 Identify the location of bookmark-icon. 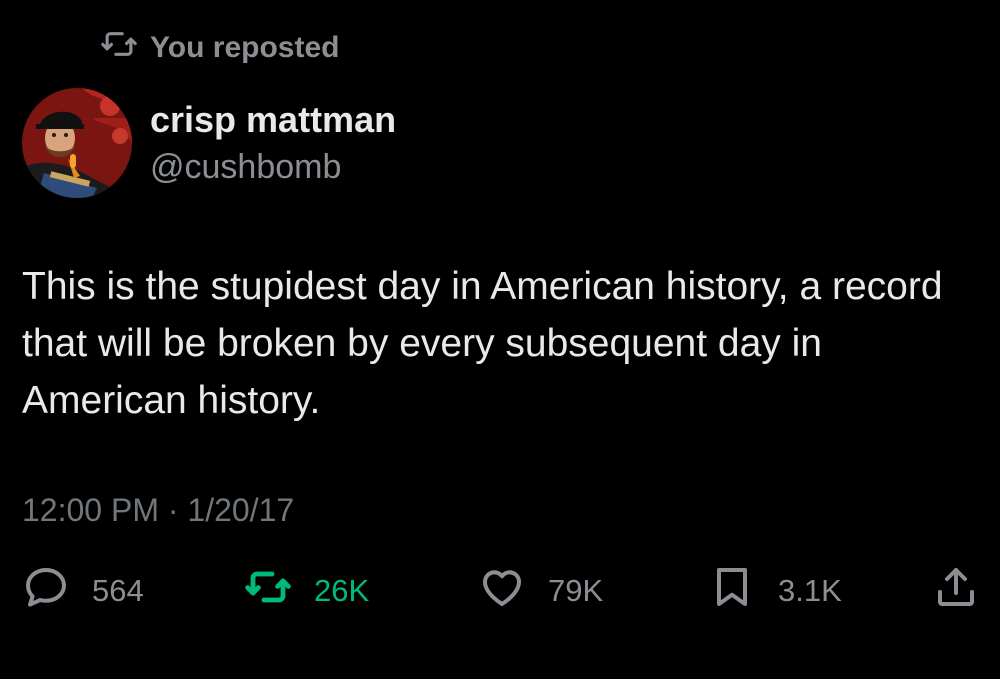
(732, 591).